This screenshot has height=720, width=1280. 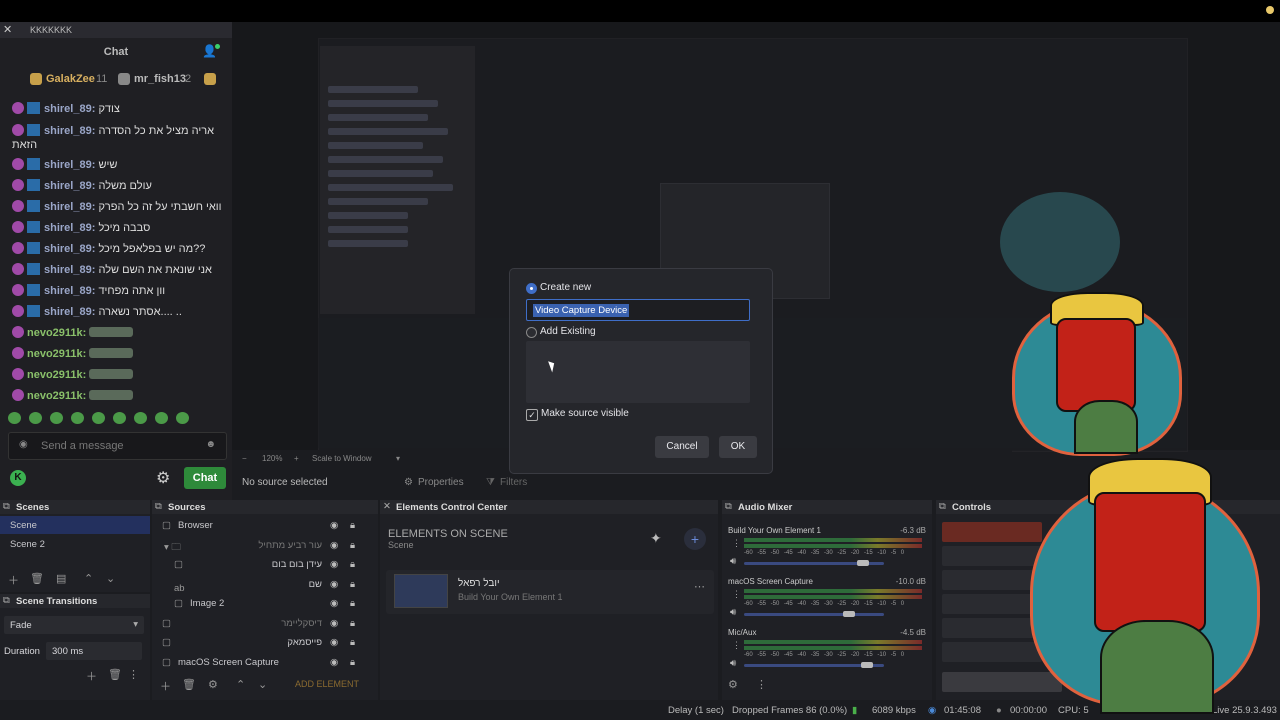 What do you see at coordinates (18, 478) in the screenshot?
I see `kick-logo-icon: K` at bounding box center [18, 478].